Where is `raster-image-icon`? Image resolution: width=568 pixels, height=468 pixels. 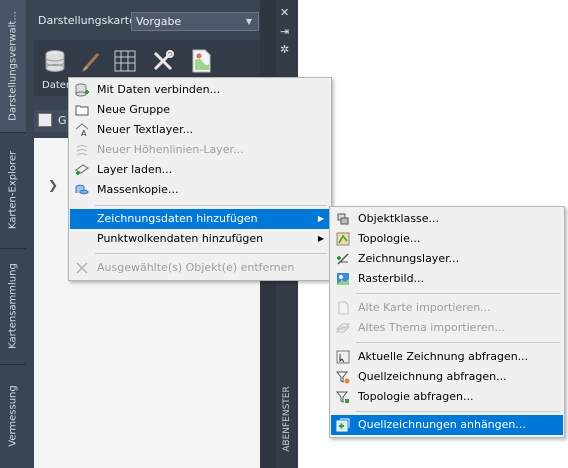
raster-image-icon is located at coordinates (343, 279).